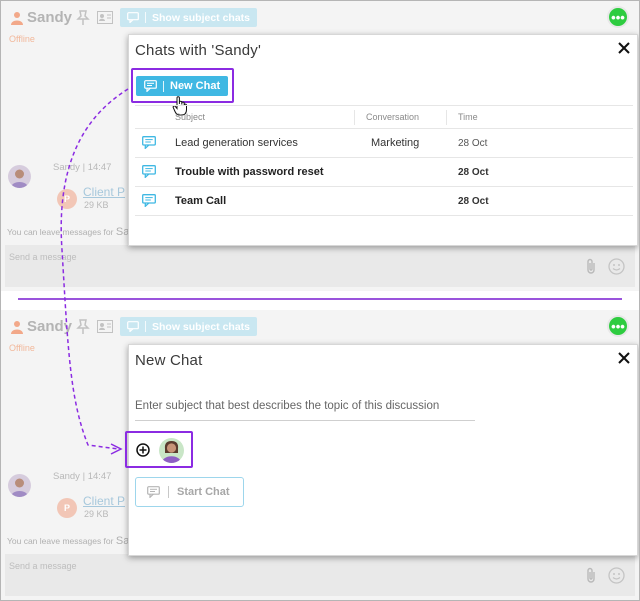  I want to click on new-chat-button: New Chat, so click(182, 86).